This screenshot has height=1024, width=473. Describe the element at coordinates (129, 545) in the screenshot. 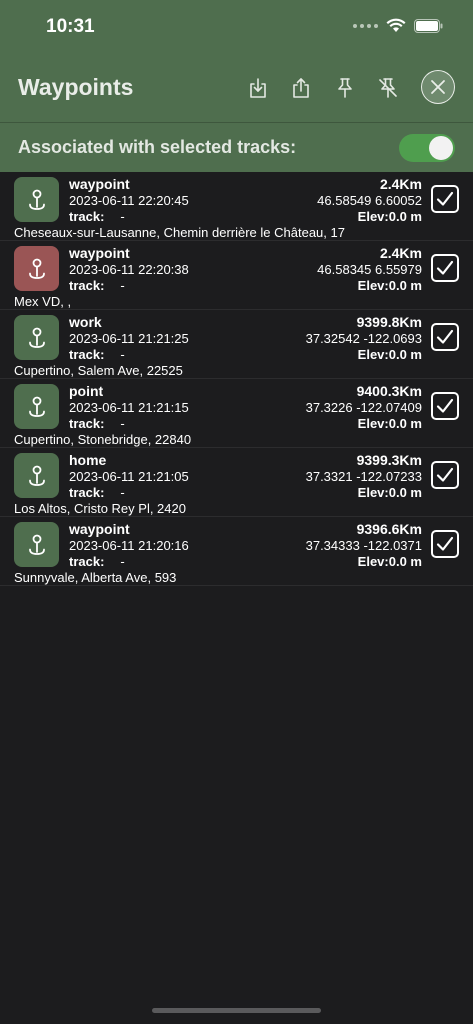

I see `waypoint-date: 2023-06-11 21:20:16` at that location.